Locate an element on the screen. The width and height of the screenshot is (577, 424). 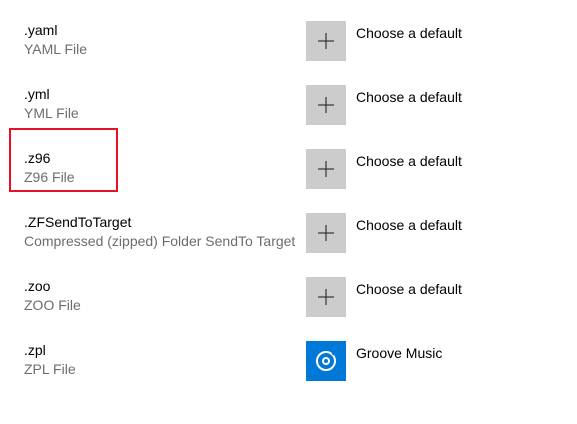
groove-music-app-button is located at coordinates (326, 361).